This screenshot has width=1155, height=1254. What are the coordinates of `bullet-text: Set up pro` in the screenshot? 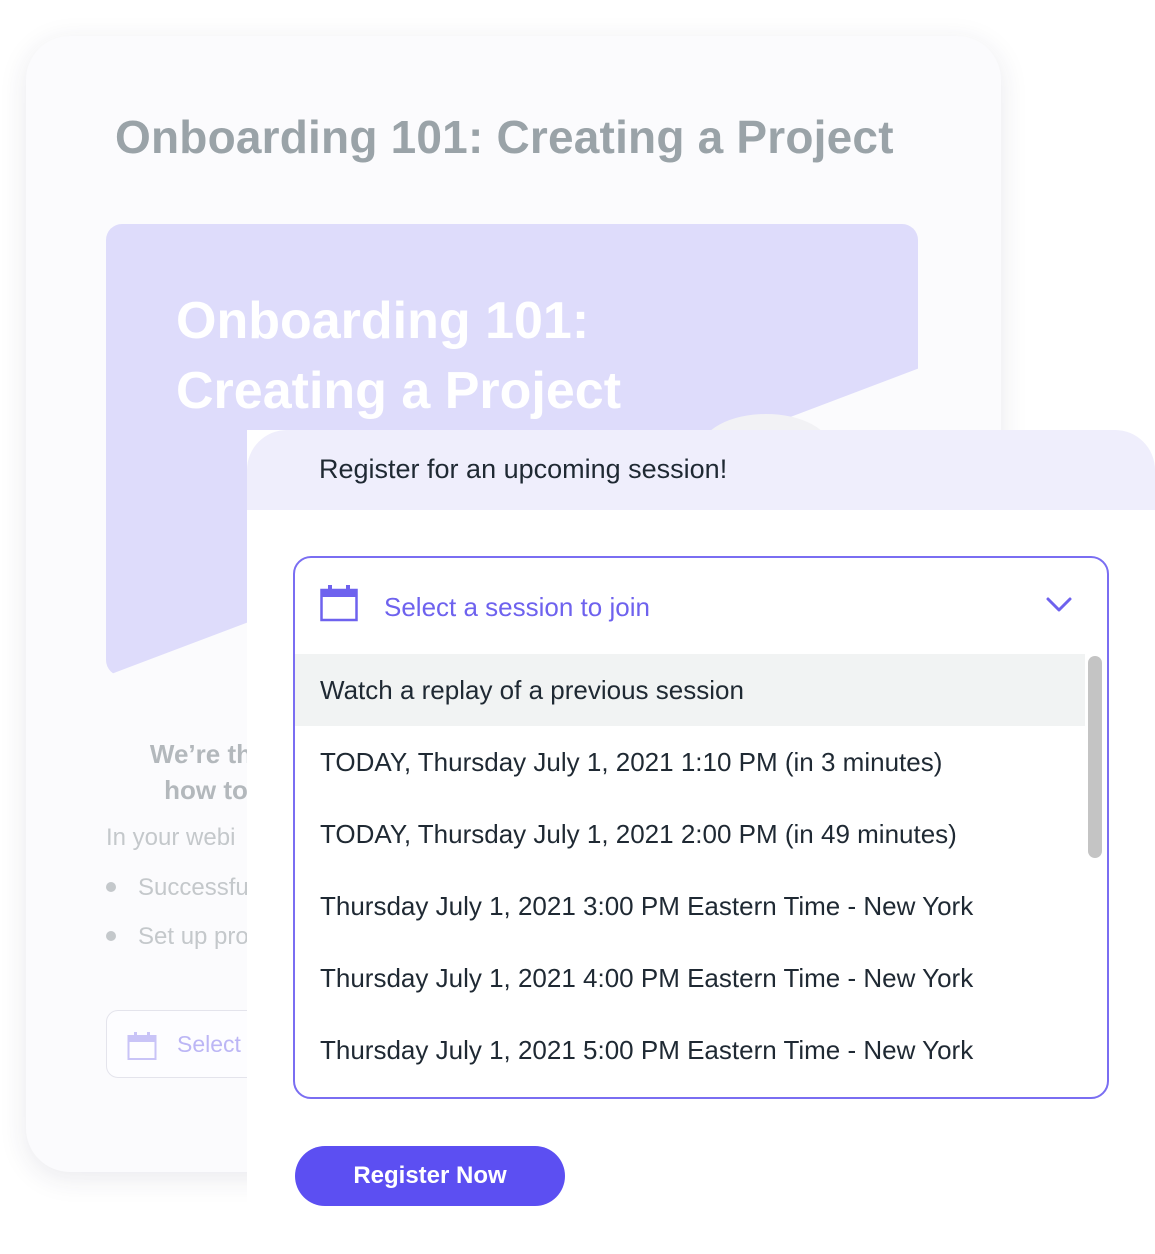 It's located at (193, 936).